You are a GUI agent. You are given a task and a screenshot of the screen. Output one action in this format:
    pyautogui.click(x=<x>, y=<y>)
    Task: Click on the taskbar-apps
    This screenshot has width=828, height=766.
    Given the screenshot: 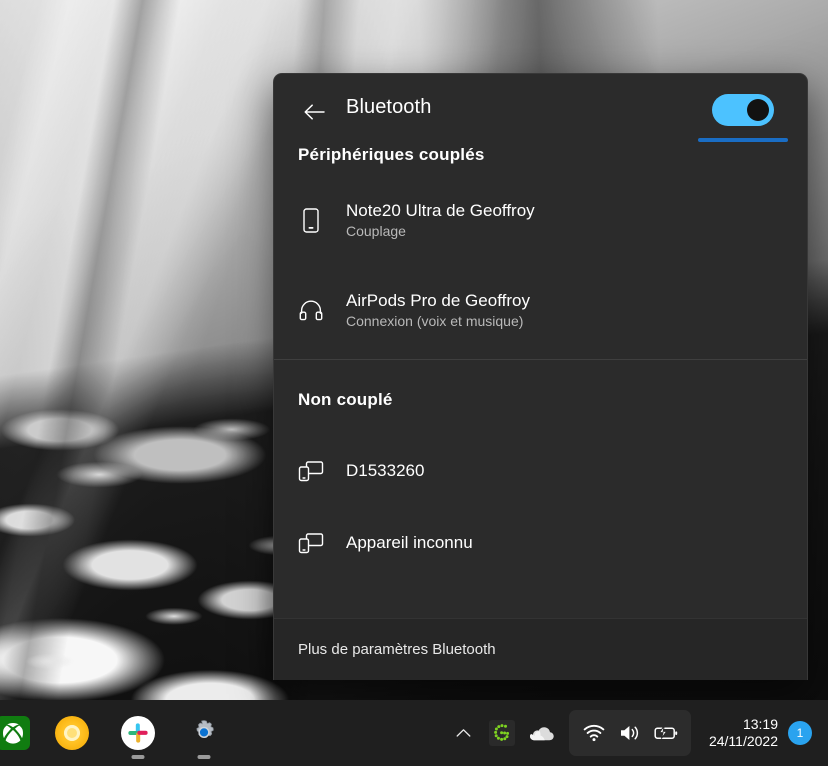 What is the action you would take?
    pyautogui.click(x=116, y=733)
    